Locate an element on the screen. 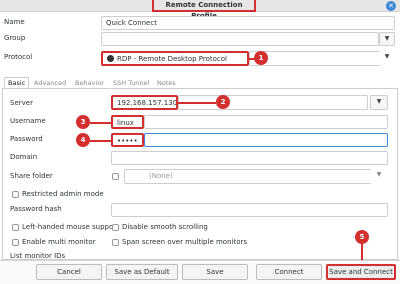 Image resolution: width=400 pixels, height=284 pixels. left-handed-checkbox is located at coordinates (15, 227).